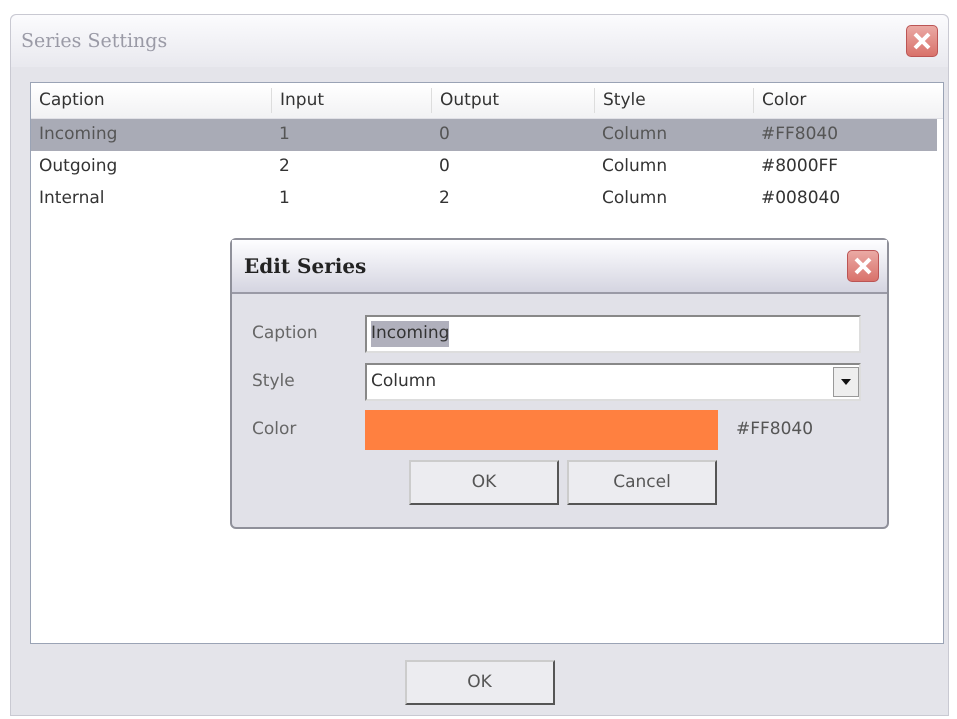  Describe the element at coordinates (78, 166) in the screenshot. I see `table-cell-text: Outgoing` at that location.